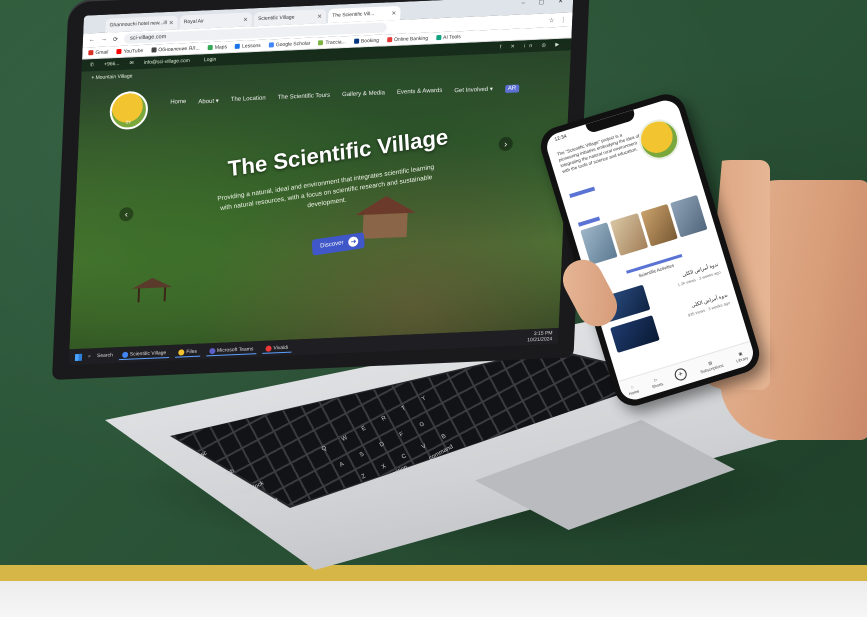  I want to click on nav-item-gallery: Gallery & Media, so click(363, 95).